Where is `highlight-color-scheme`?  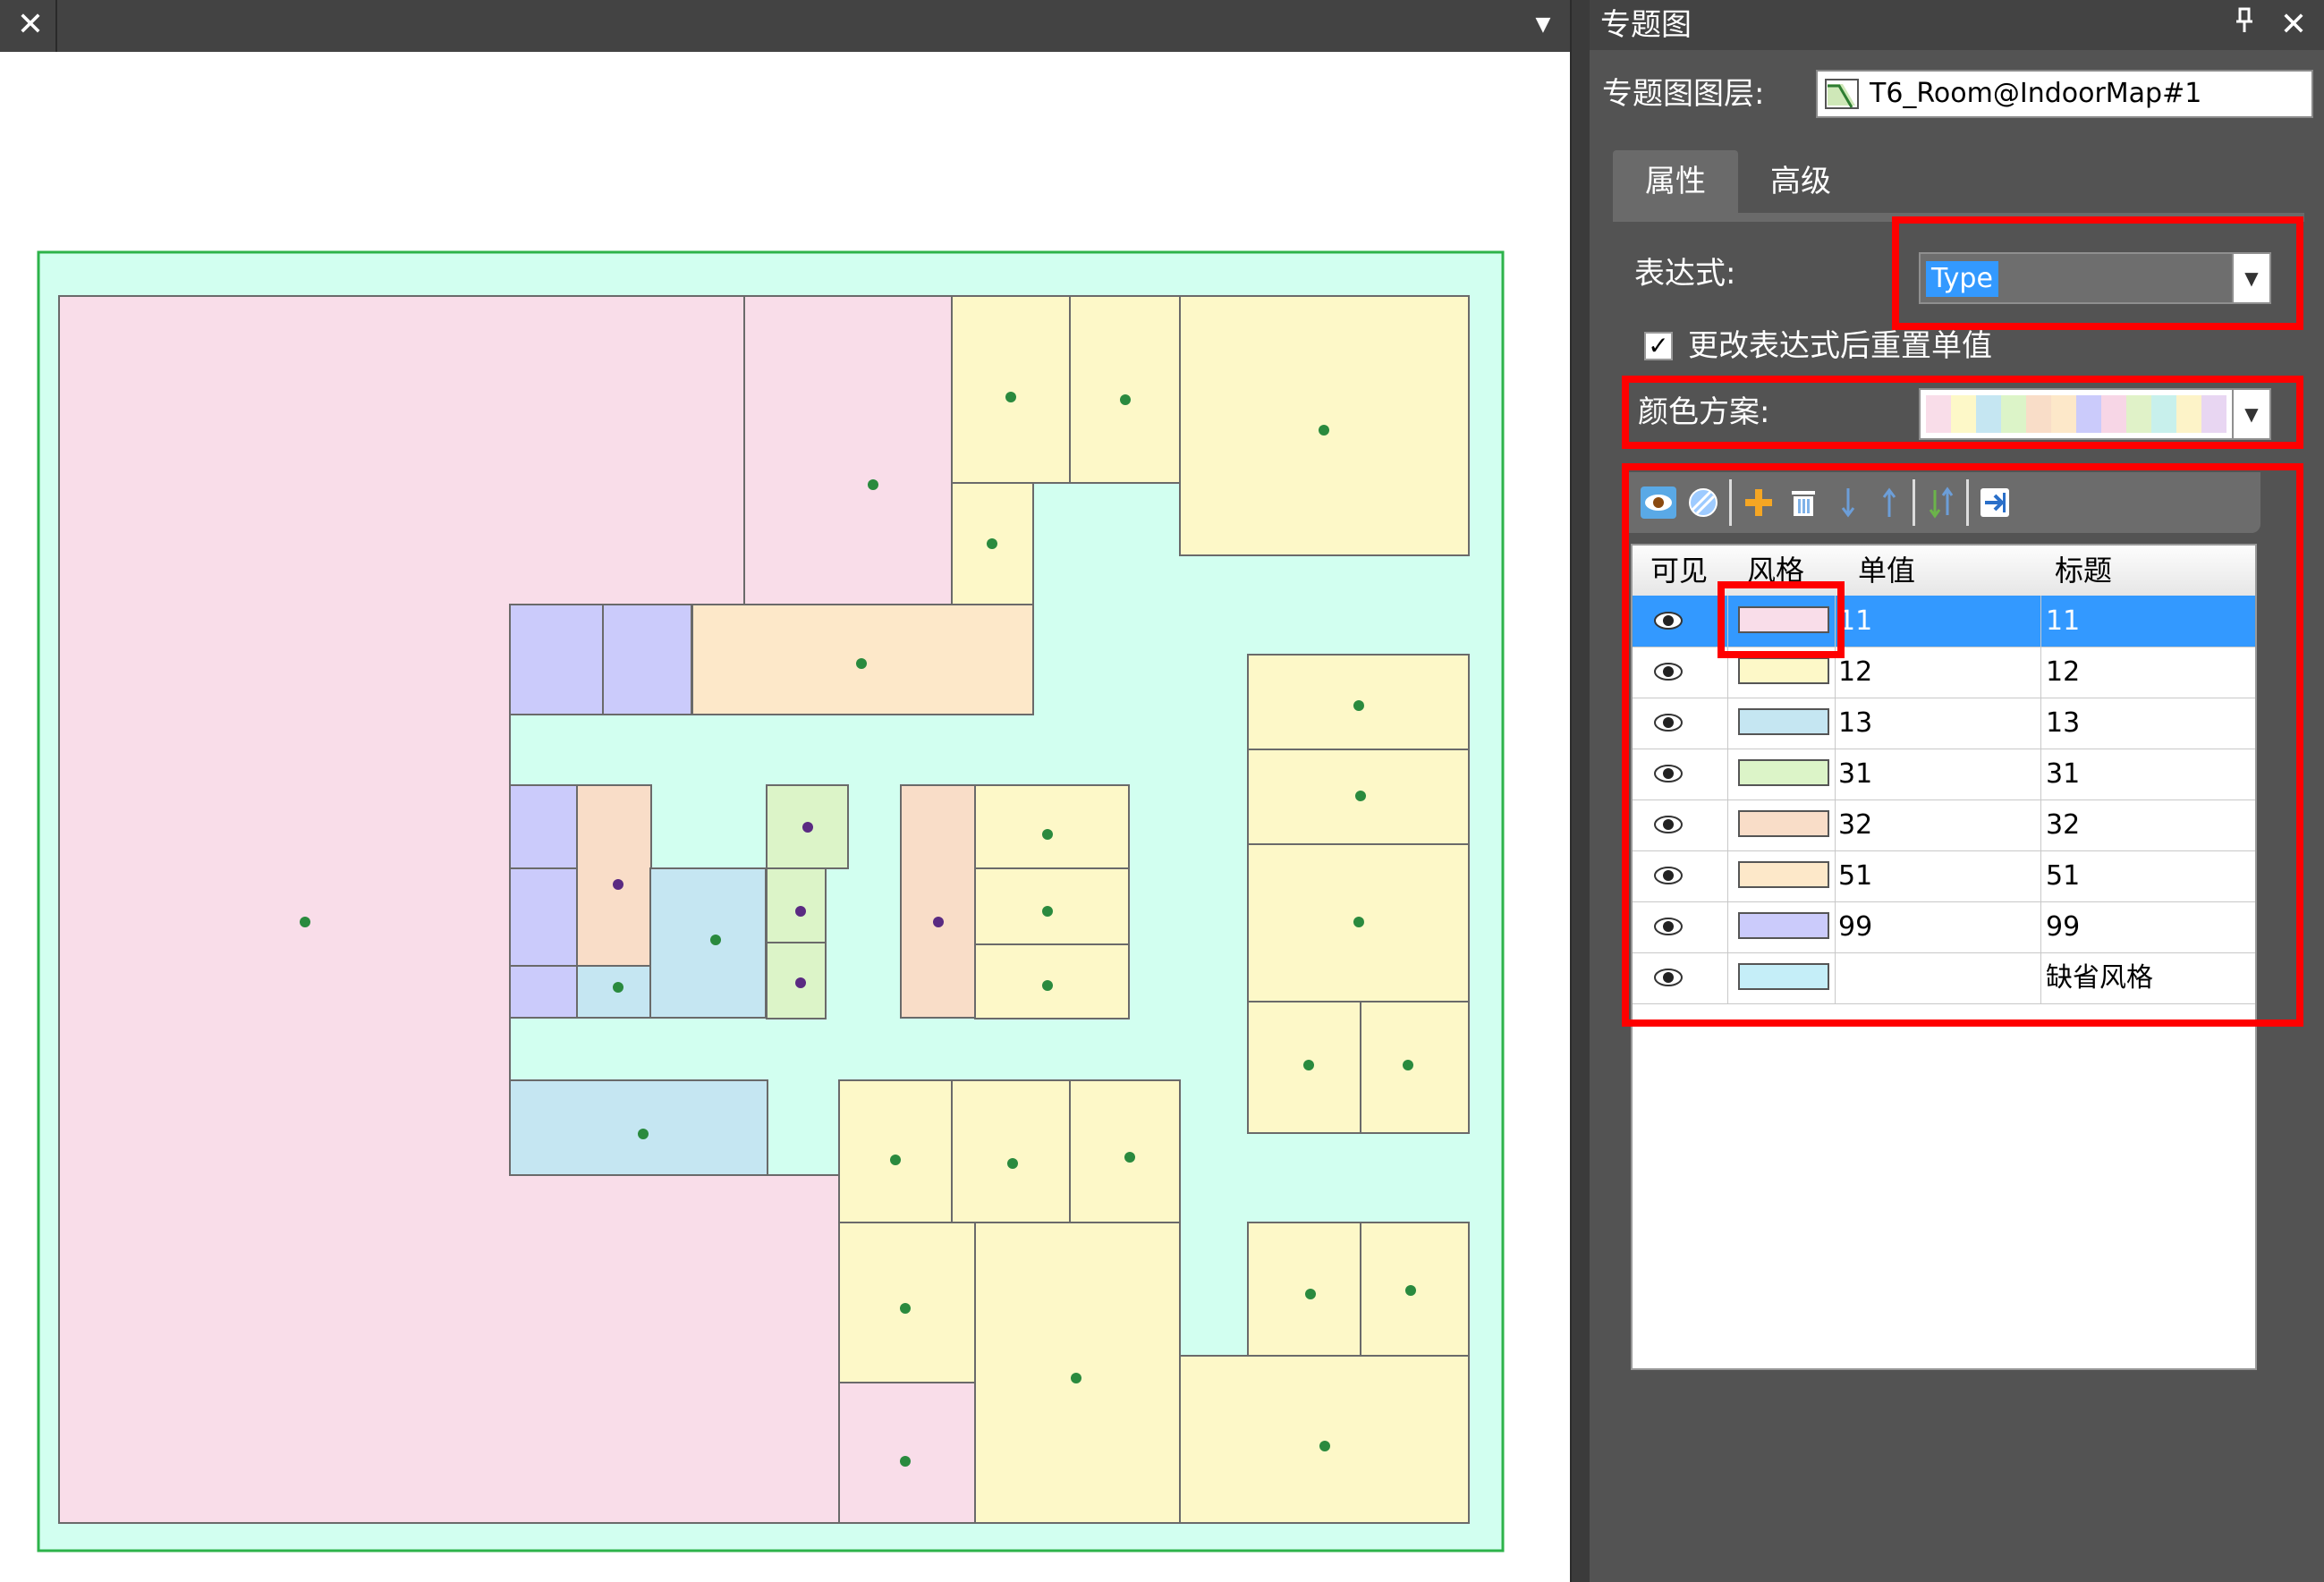
highlight-color-scheme is located at coordinates (1962, 412).